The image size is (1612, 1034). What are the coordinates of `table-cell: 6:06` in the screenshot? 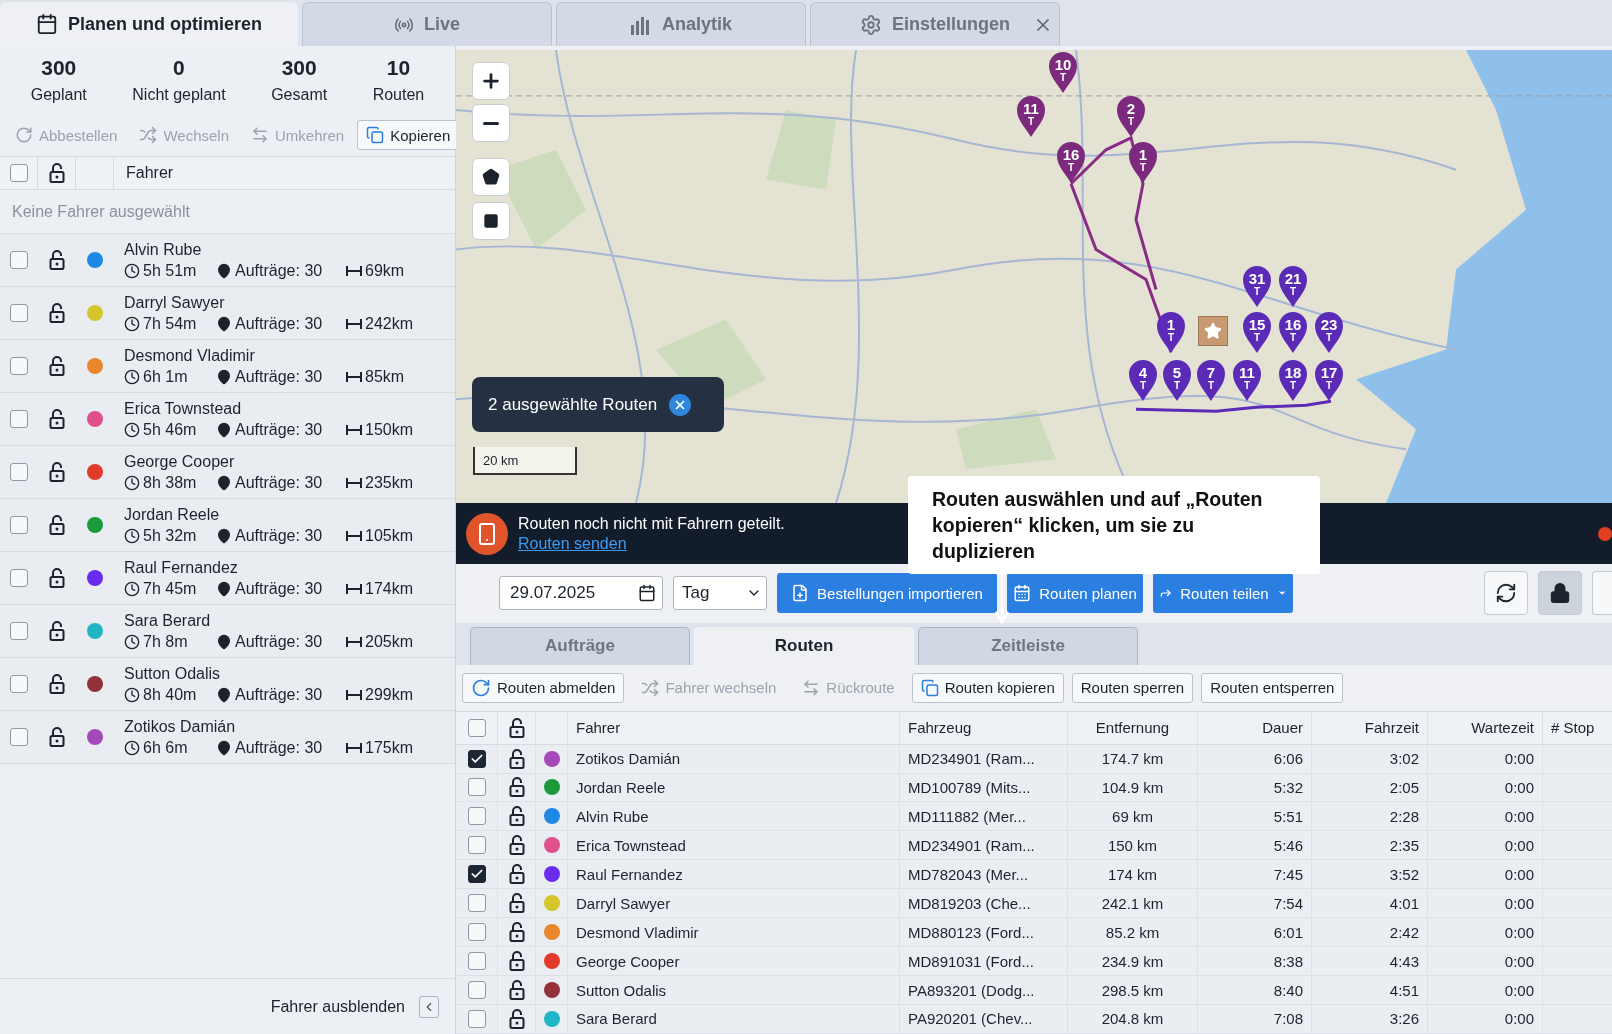 It's located at (1288, 759).